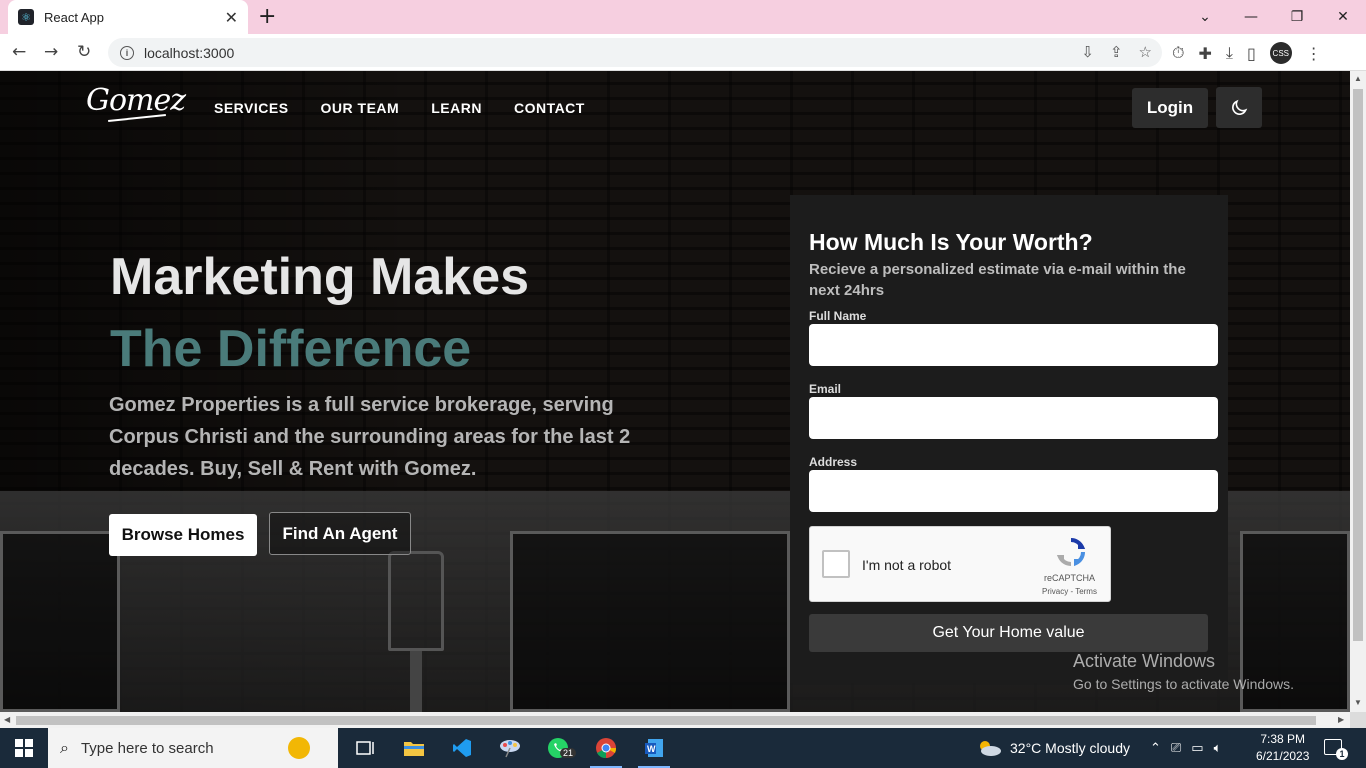 Image resolution: width=1366 pixels, height=768 pixels. What do you see at coordinates (84, 52) in the screenshot?
I see `reload-icon: ↻` at bounding box center [84, 52].